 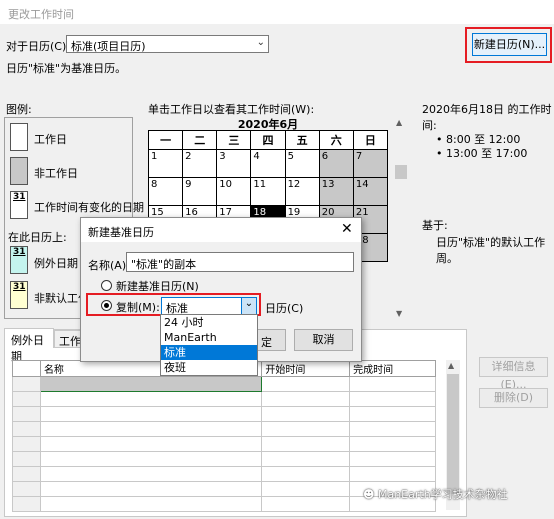 I want to click on calendar-select-label: 对于日历(C):, so click(x=38, y=46).